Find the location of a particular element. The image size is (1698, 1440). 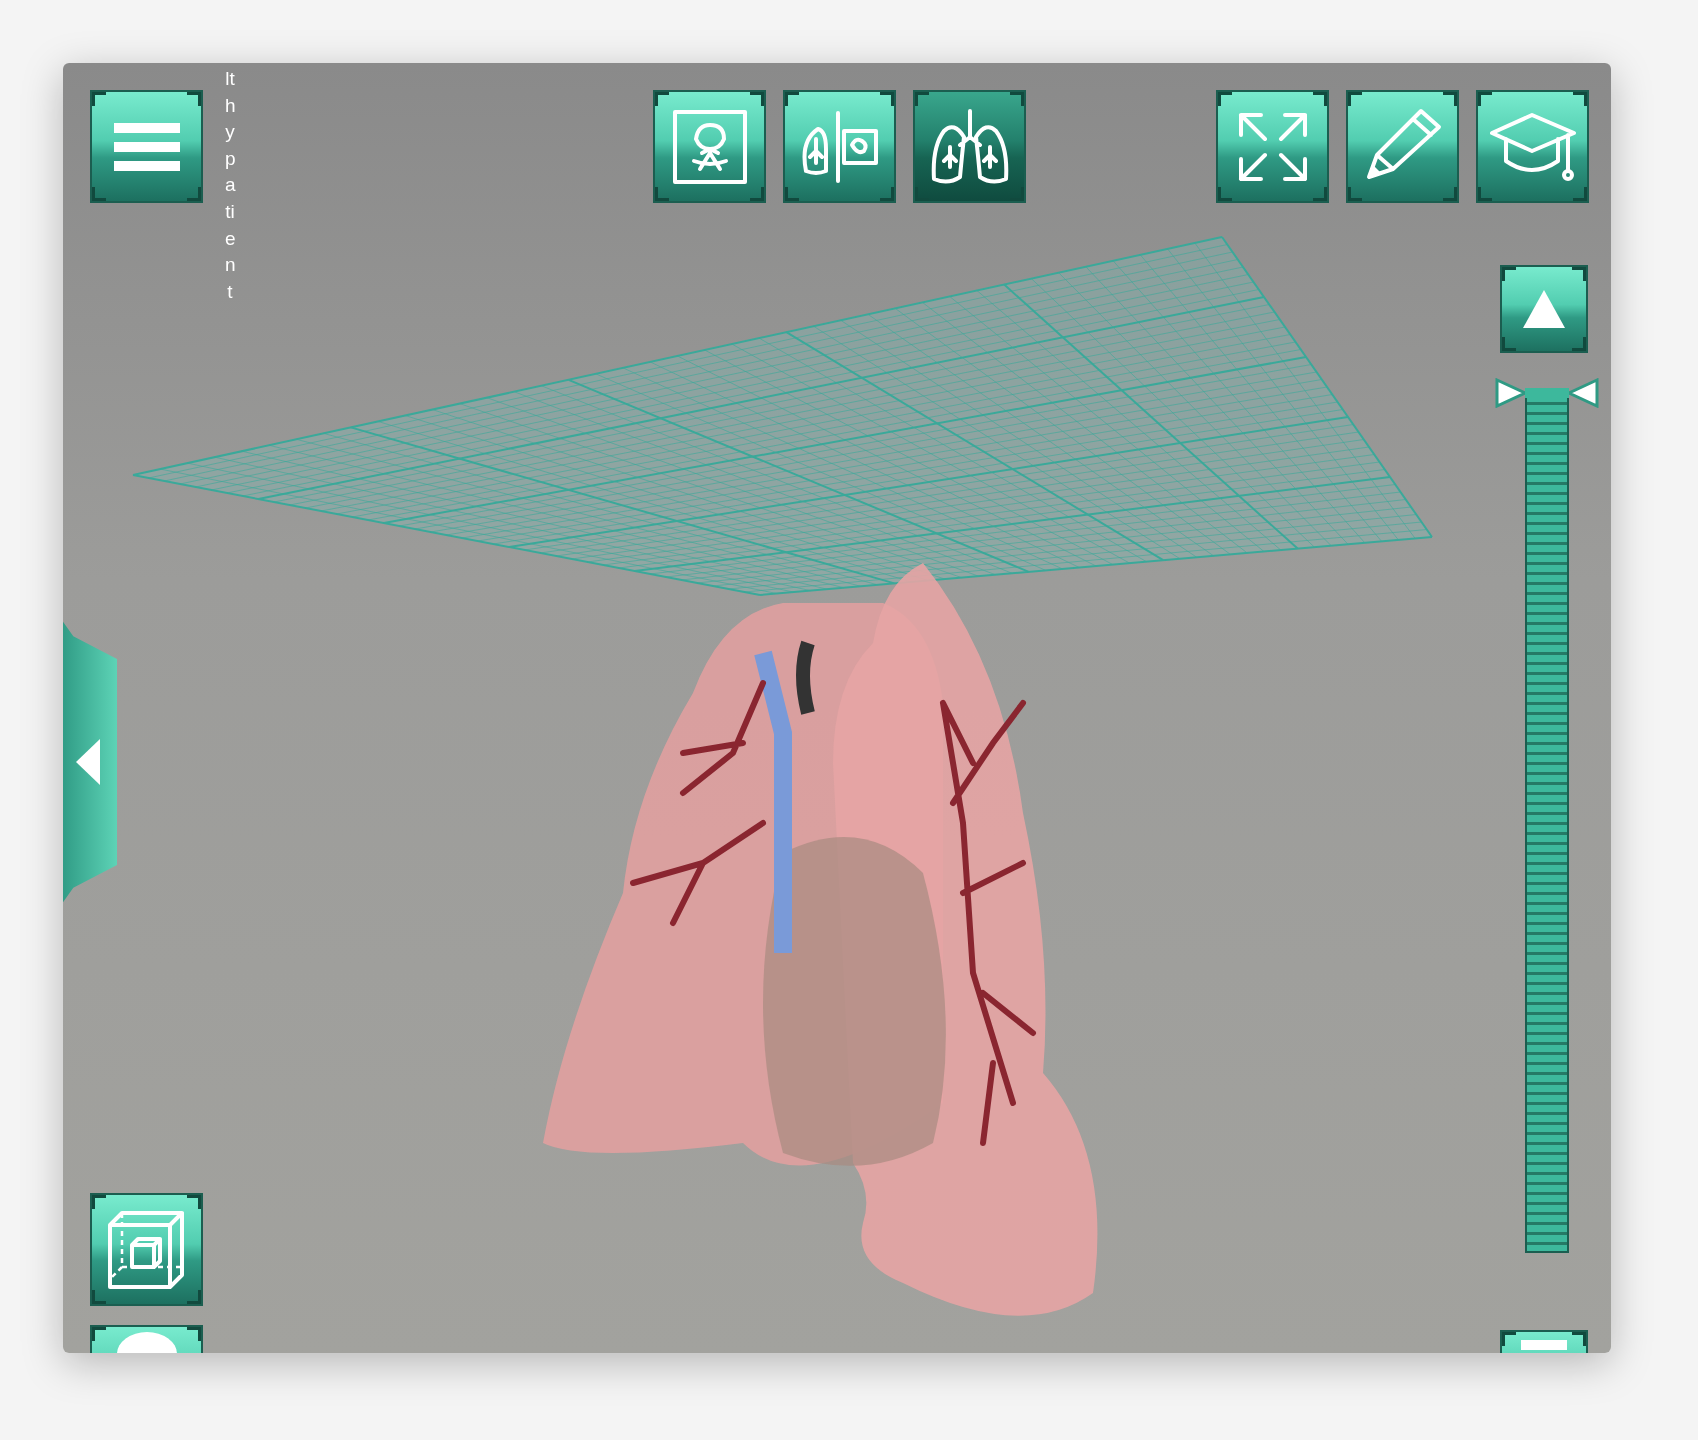

lungs-icon is located at coordinates (969, 146).